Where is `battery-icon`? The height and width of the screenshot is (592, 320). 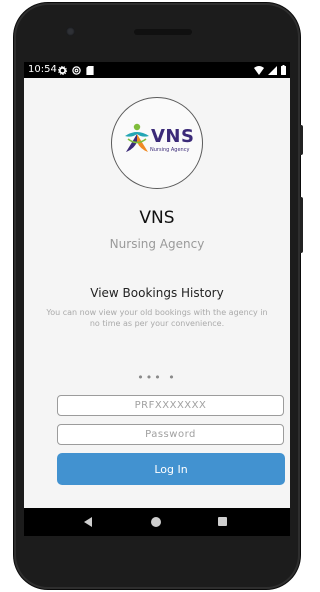 battery-icon is located at coordinates (283, 70).